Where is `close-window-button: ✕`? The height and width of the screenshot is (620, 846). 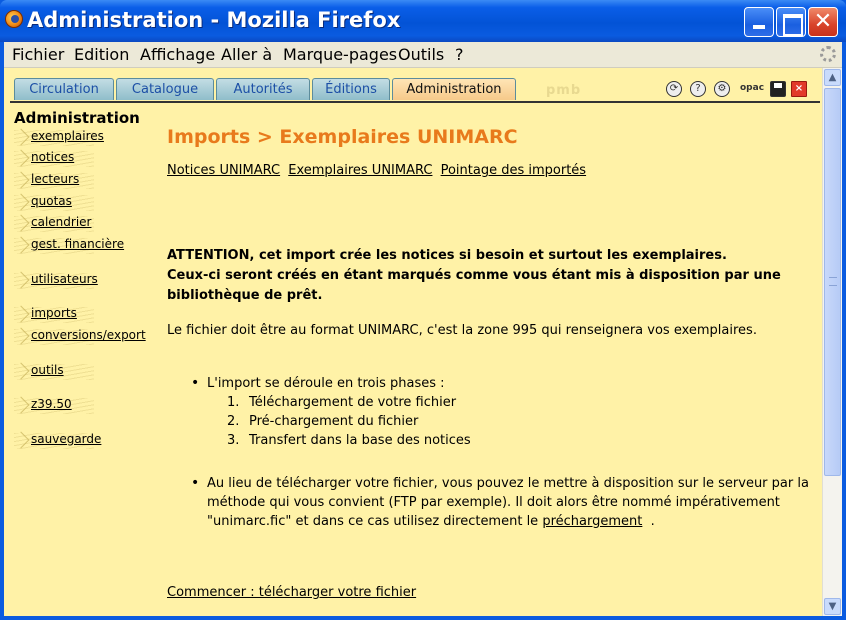
close-window-button: ✕ is located at coordinates (823, 22).